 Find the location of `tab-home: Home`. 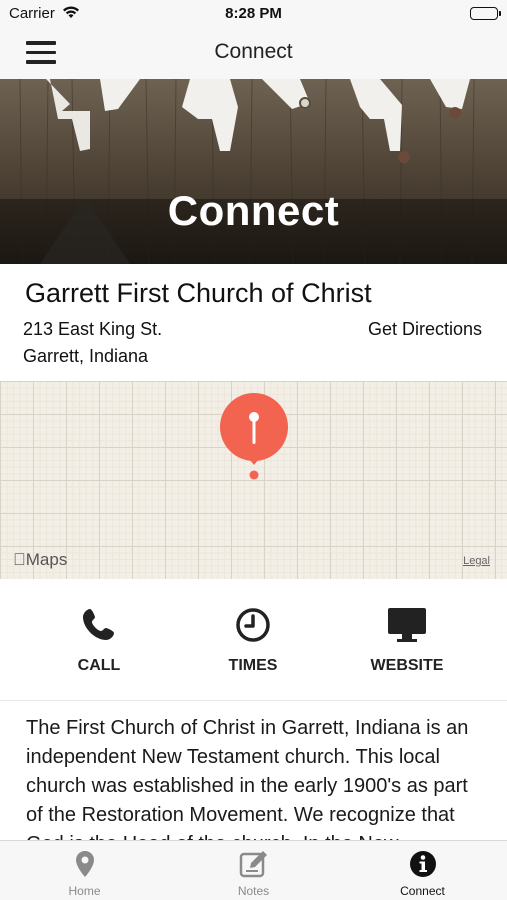

tab-home: Home is located at coordinates (84, 870).